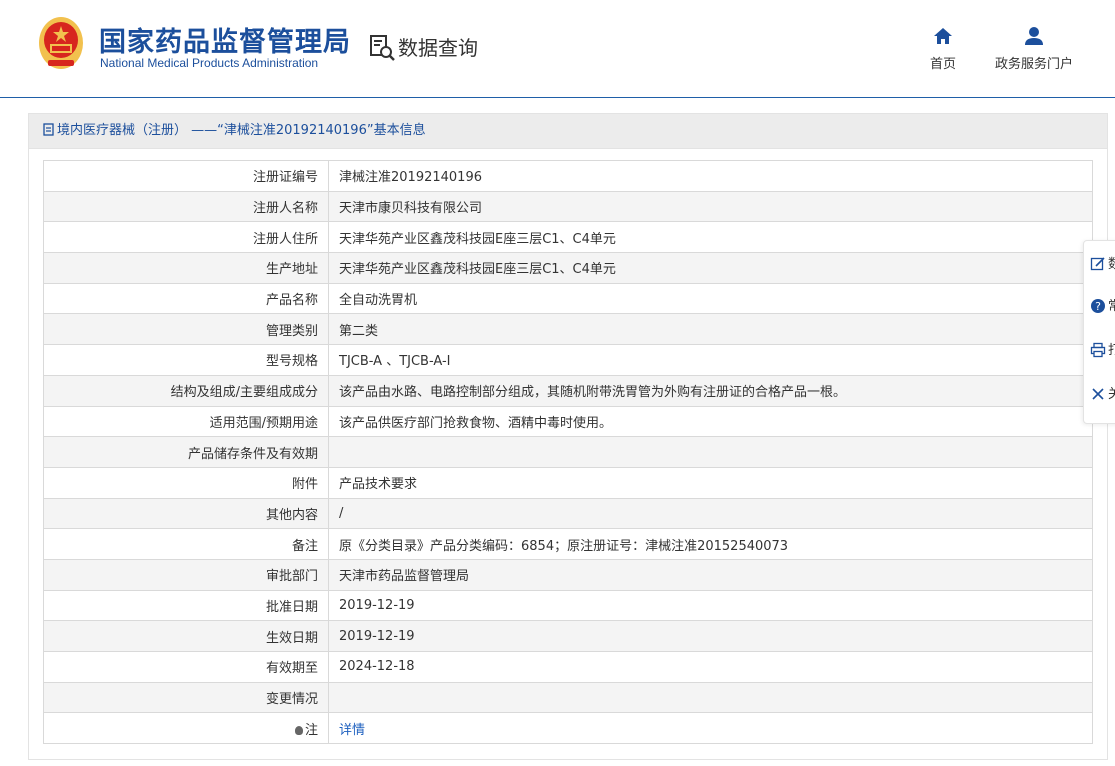  I want to click on table-row: 审批部门 天津市药品监督管理局, so click(568, 574).